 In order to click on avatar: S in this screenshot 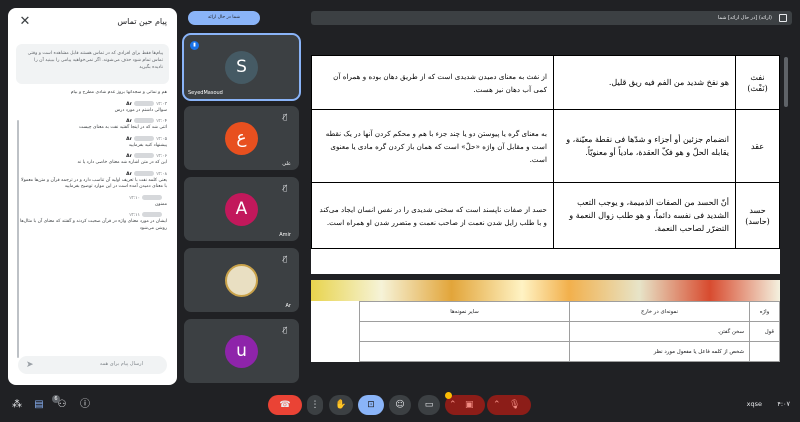, I will do `click(241, 67)`.